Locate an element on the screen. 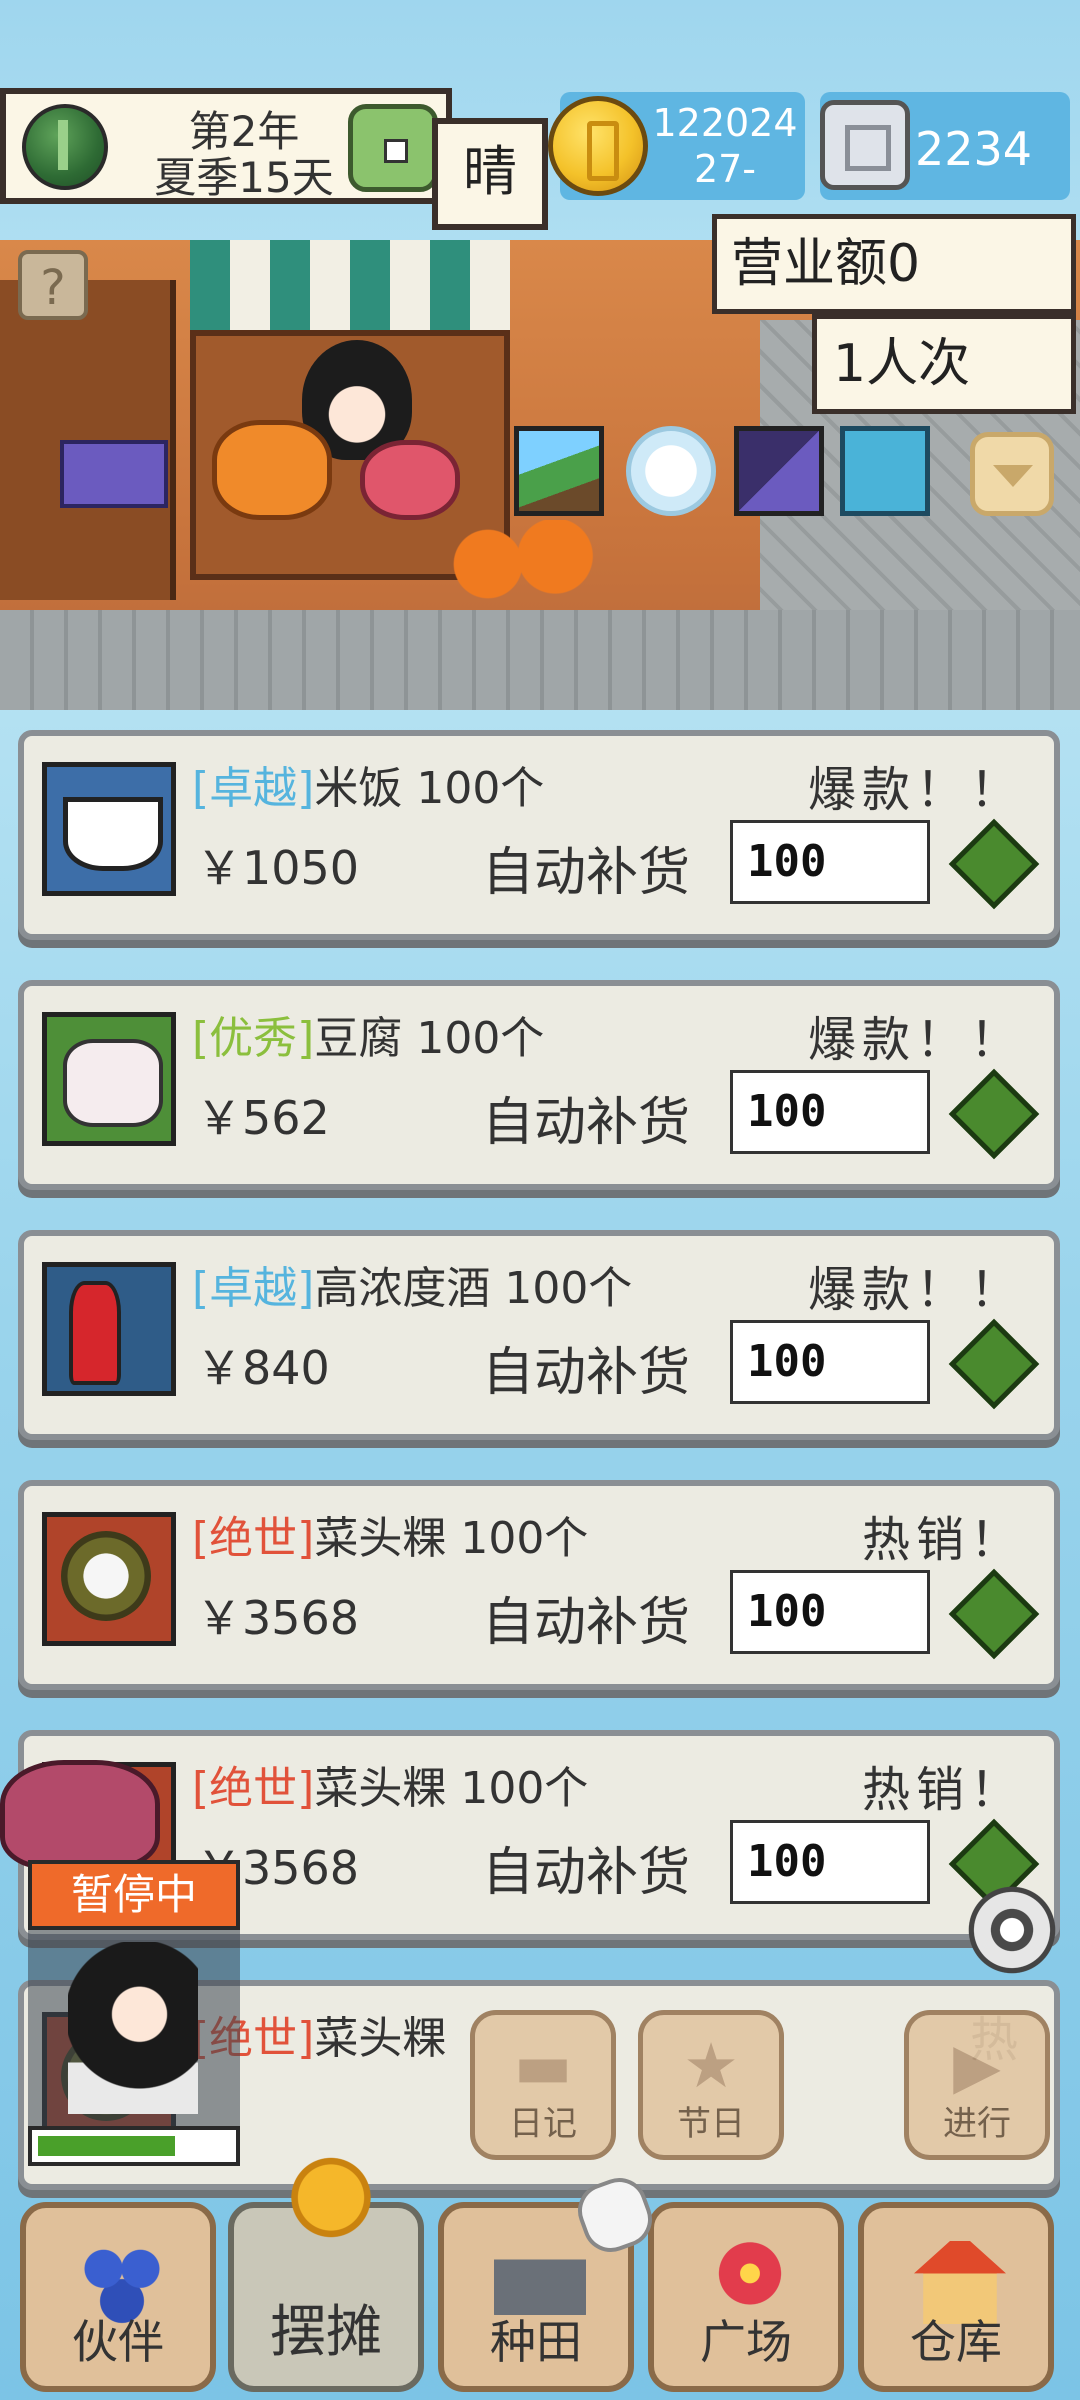  carrot-pile is located at coordinates (272, 470).